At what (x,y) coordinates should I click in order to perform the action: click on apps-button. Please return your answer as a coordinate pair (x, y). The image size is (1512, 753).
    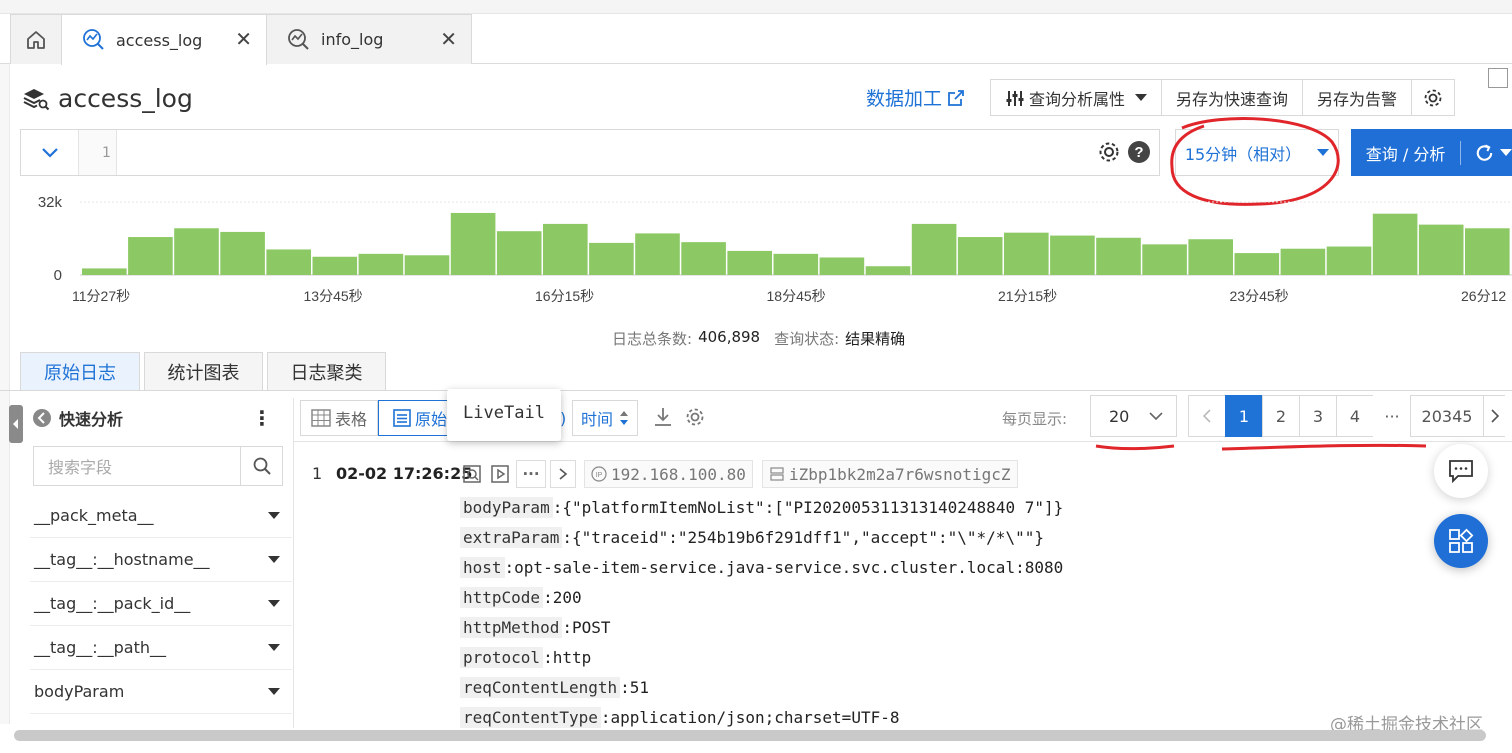
    Looking at the image, I should click on (1461, 541).